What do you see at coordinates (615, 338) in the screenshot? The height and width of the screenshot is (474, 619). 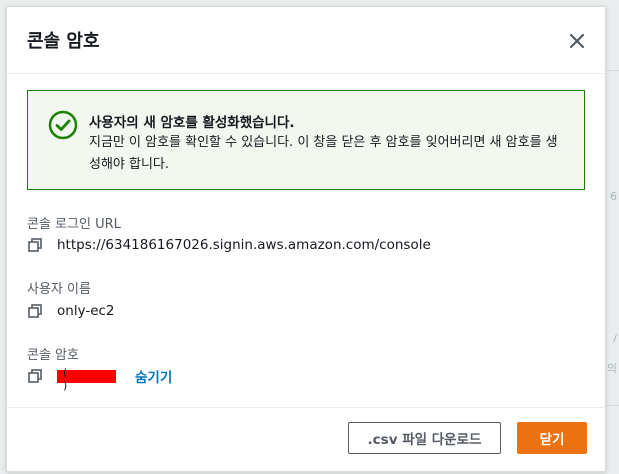 I see `background-text-fragment: /` at bounding box center [615, 338].